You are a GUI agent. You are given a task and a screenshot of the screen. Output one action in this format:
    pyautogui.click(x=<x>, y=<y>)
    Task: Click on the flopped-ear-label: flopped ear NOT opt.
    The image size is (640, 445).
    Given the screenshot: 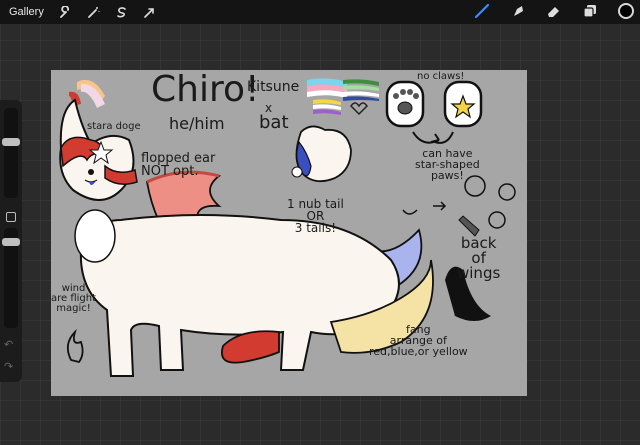 What is the action you would take?
    pyautogui.click(x=178, y=165)
    